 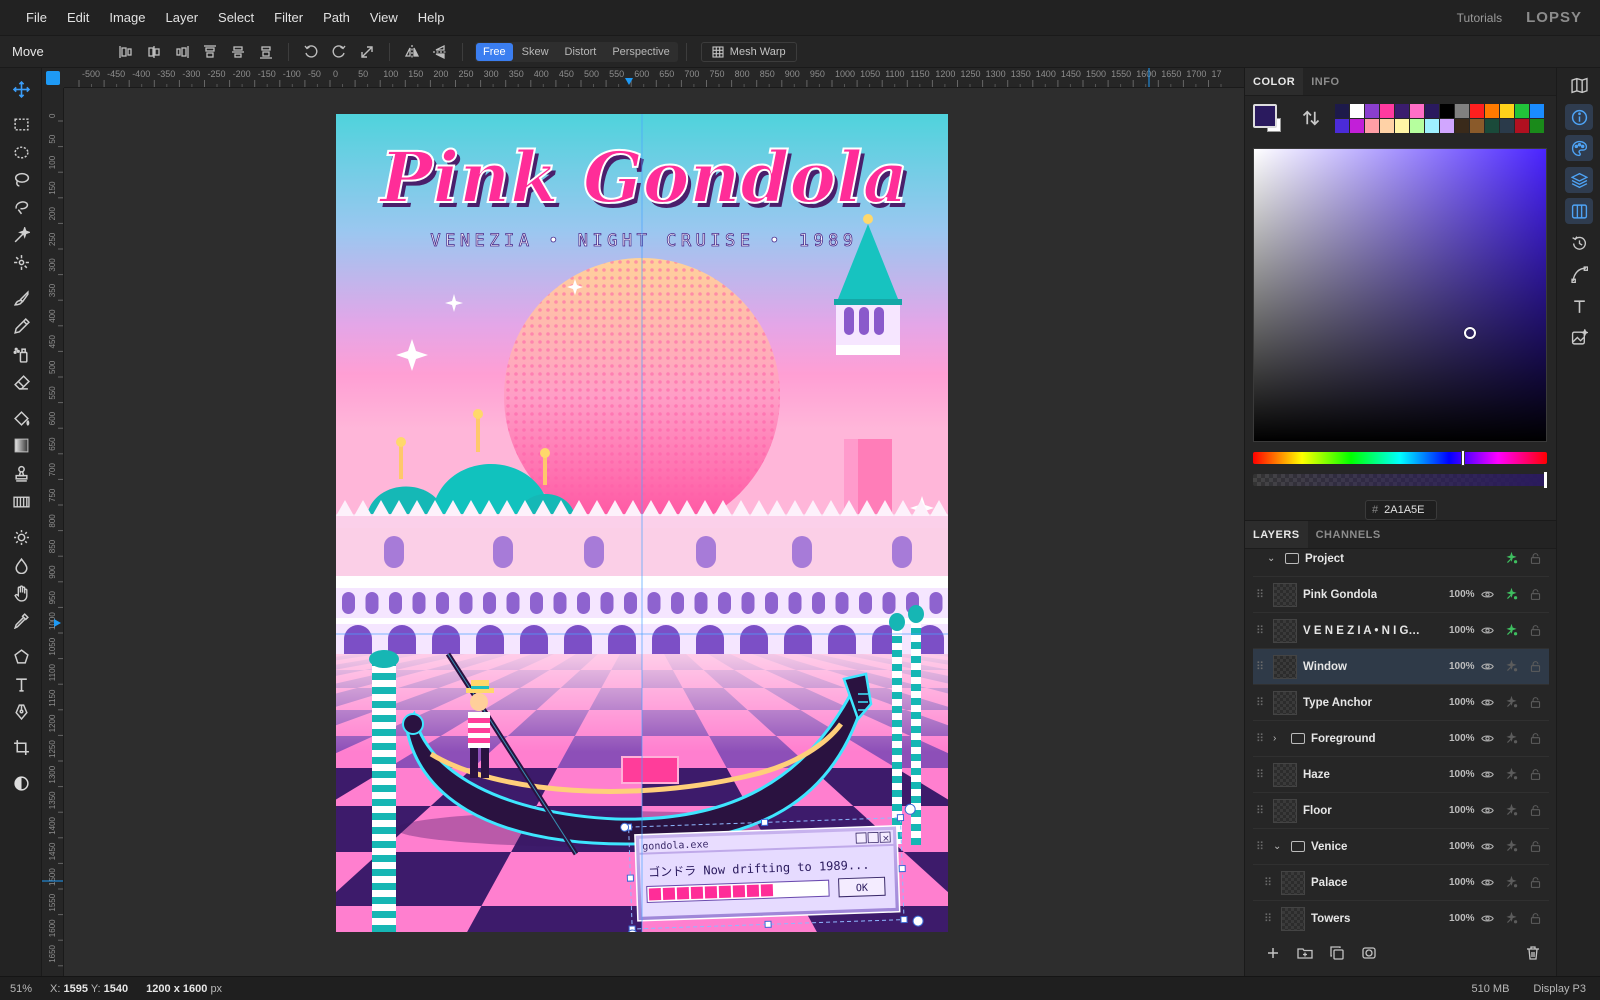 What do you see at coordinates (535, 52) in the screenshot?
I see `mode-skew-button: Skew` at bounding box center [535, 52].